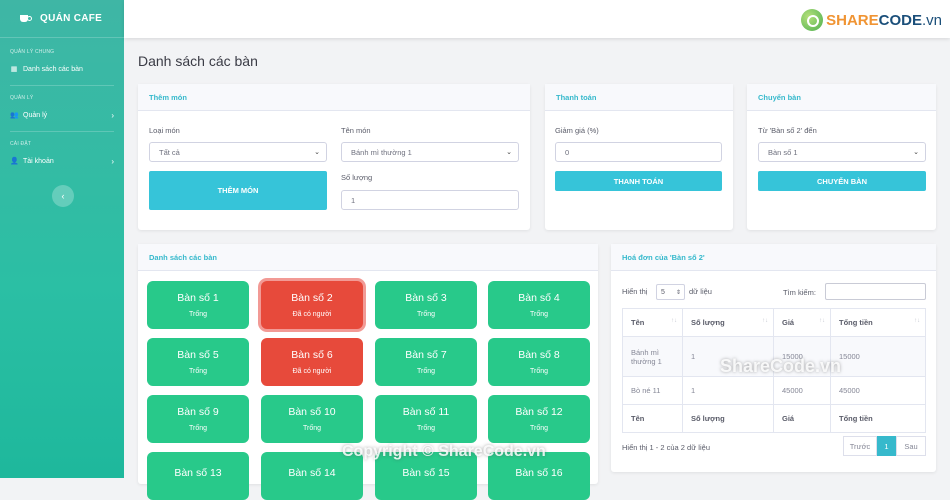 The image size is (950, 500). I want to click on prev-page-button: Trước, so click(860, 446).